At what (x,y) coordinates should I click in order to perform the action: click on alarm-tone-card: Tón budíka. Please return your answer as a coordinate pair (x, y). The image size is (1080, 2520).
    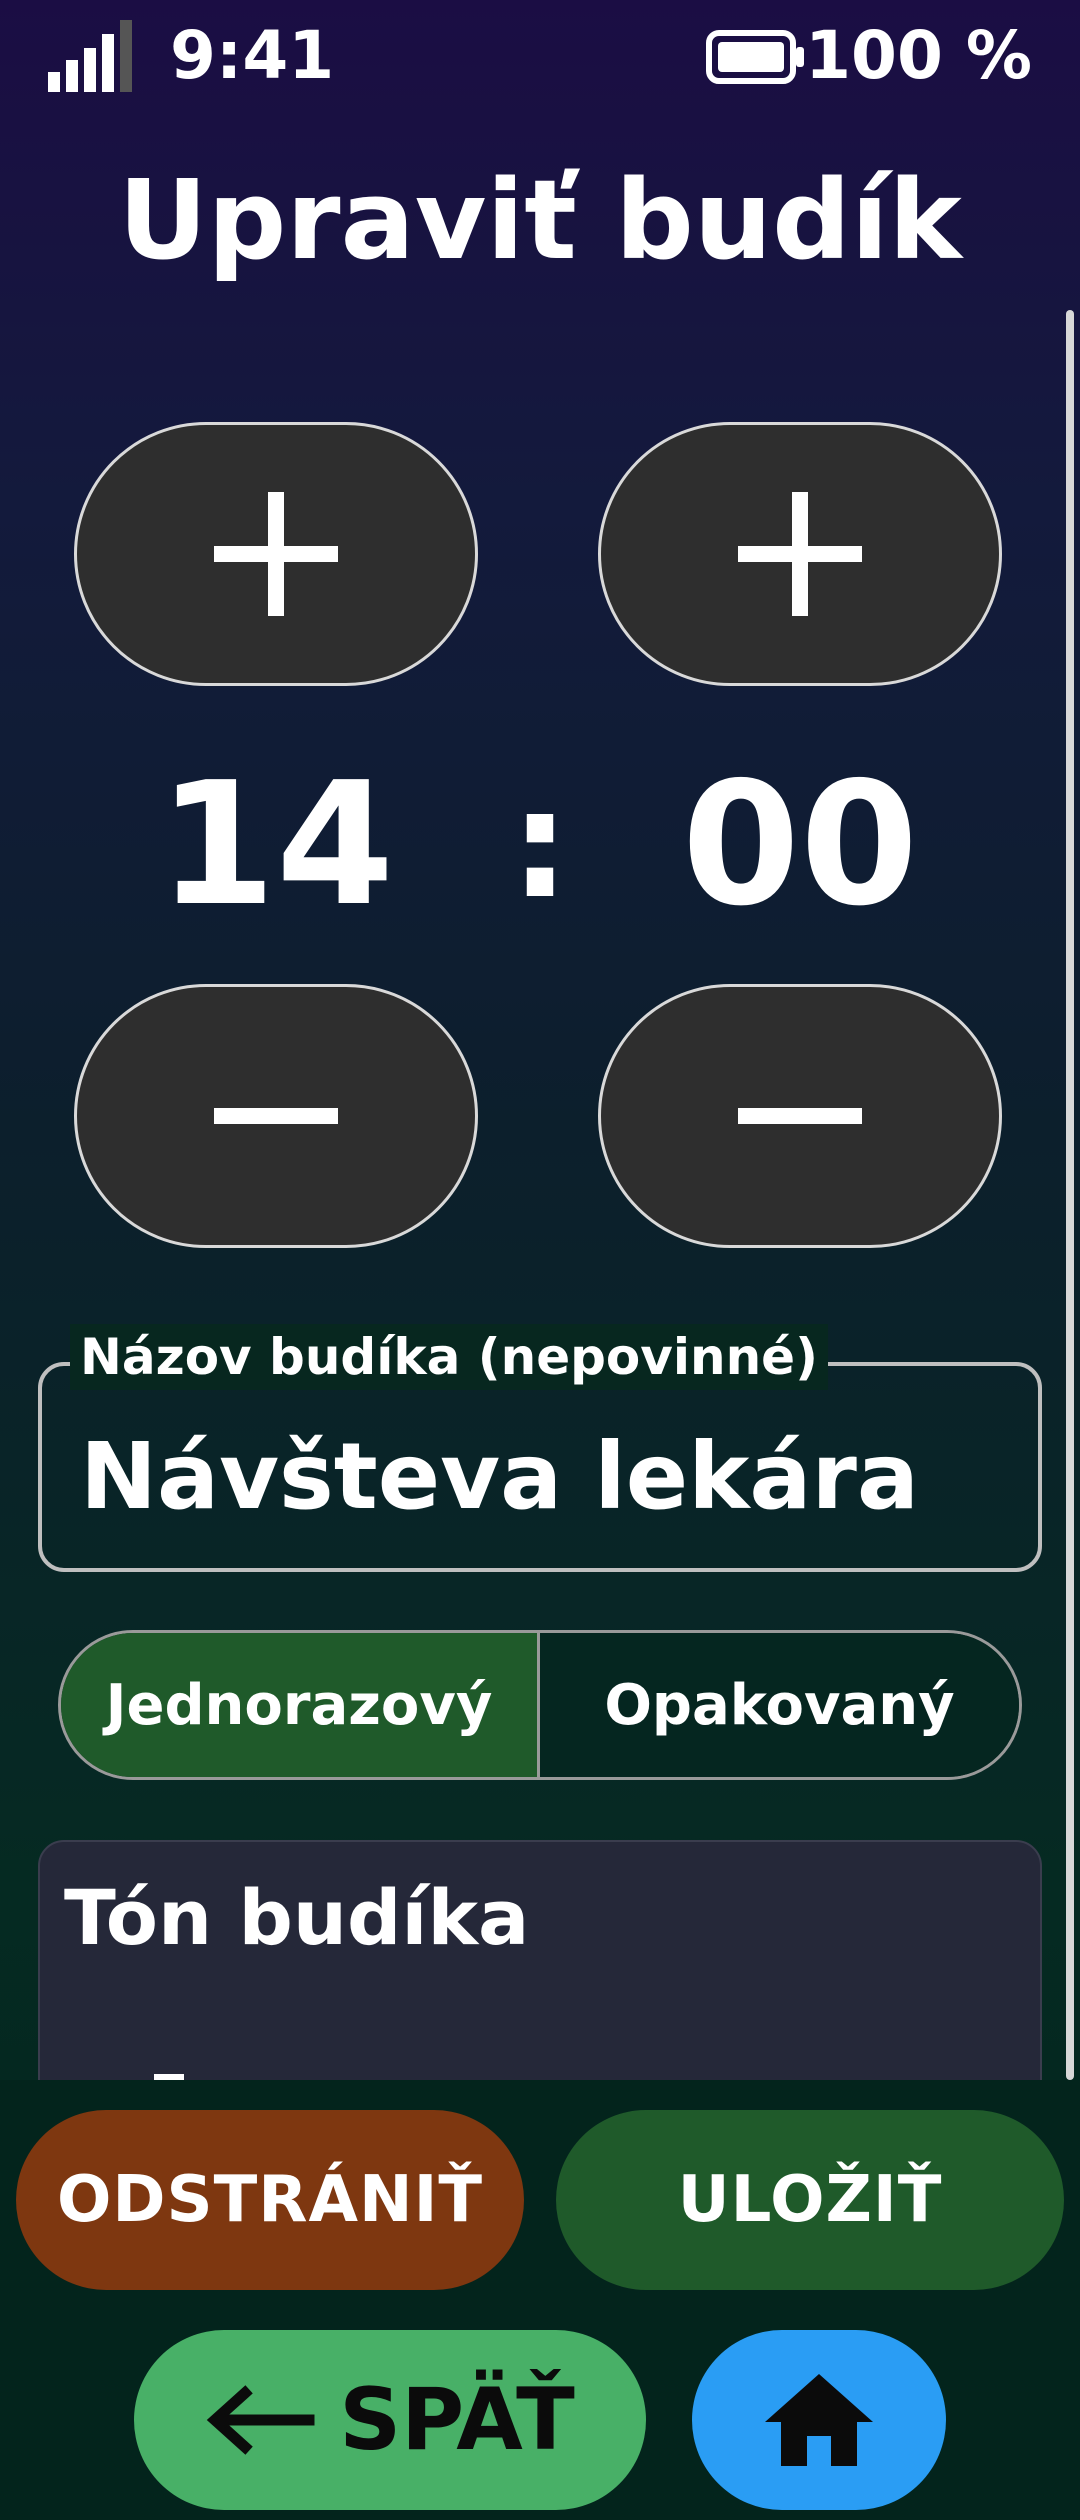
    Looking at the image, I should click on (540, 1960).